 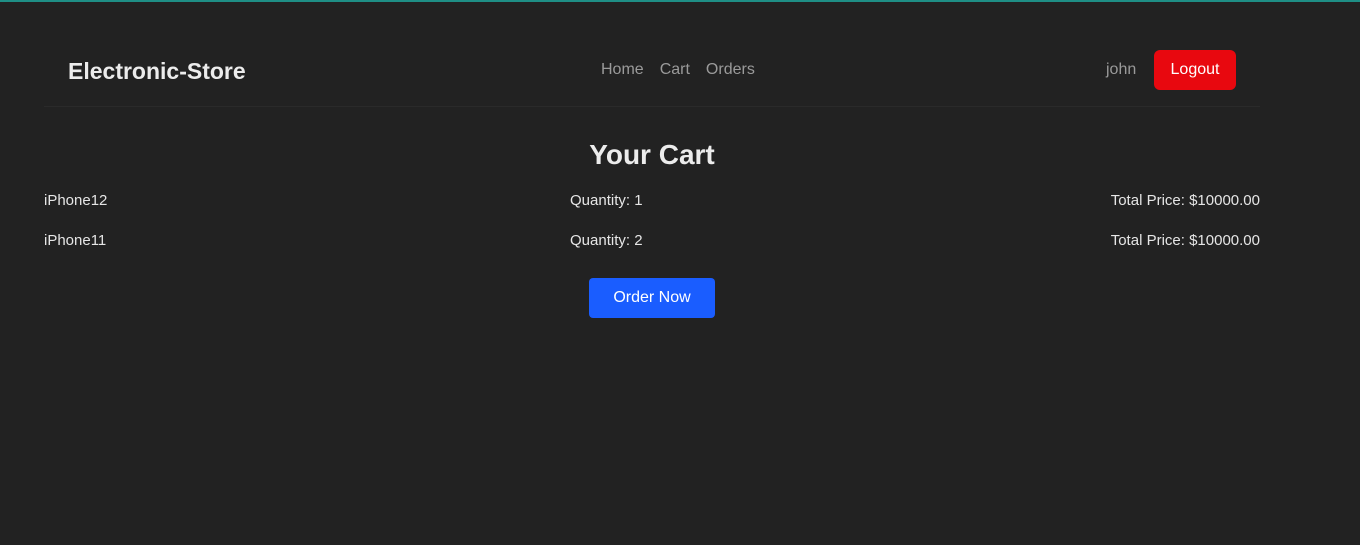 What do you see at coordinates (1195, 70) in the screenshot?
I see `logout-button: Logout` at bounding box center [1195, 70].